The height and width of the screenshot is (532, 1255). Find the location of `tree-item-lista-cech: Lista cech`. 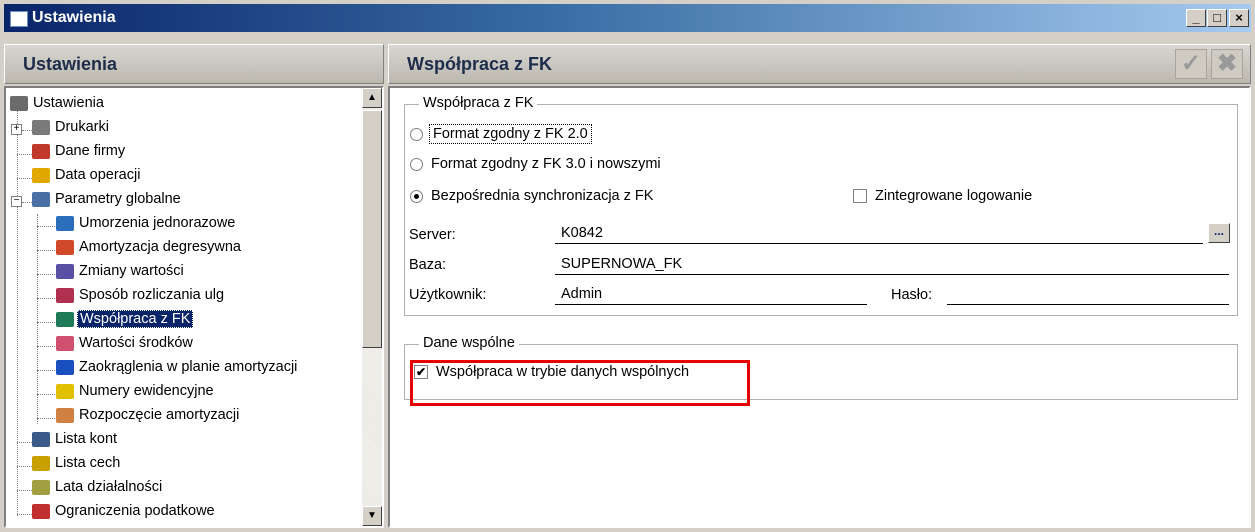

tree-item-lista-cech: Lista cech is located at coordinates (77, 463).